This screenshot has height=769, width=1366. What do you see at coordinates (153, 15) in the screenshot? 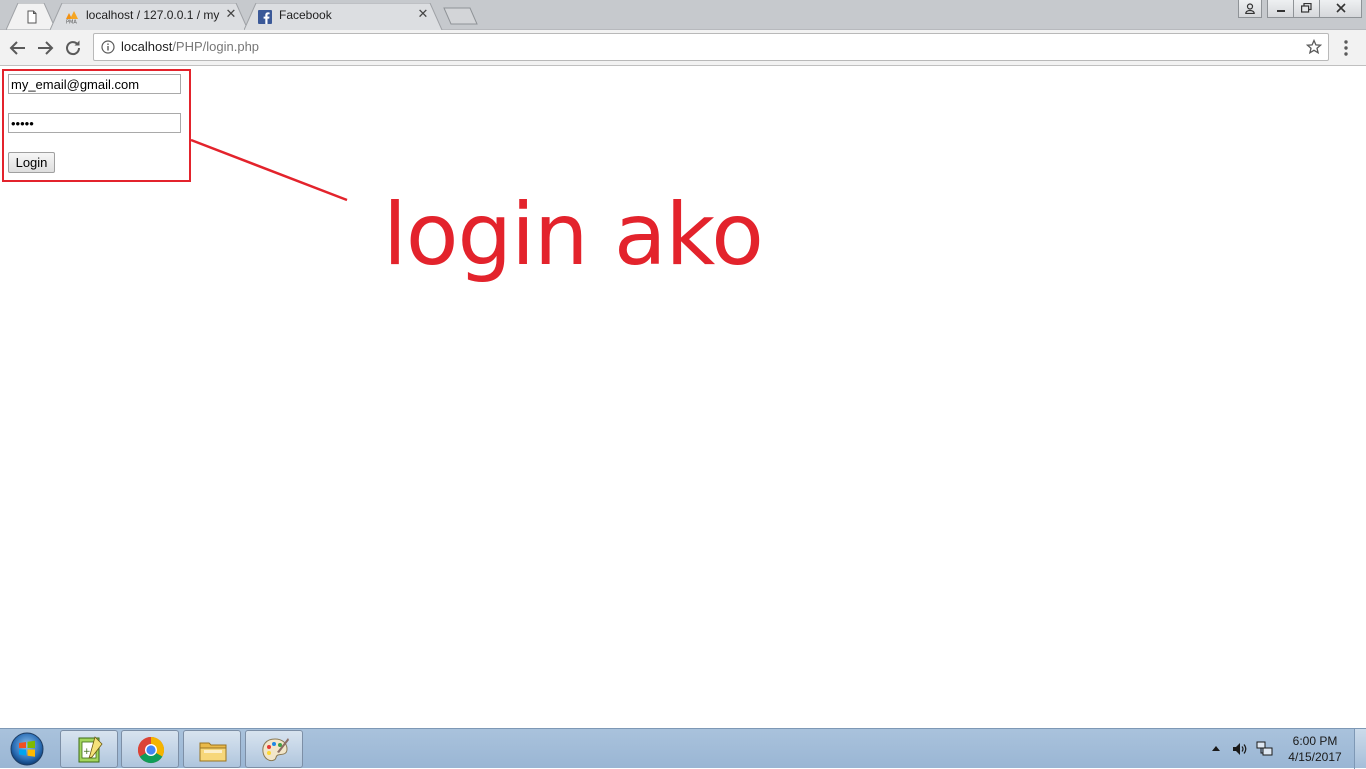
I see `tab-title: localhost / 127.0.0.1 / my` at bounding box center [153, 15].